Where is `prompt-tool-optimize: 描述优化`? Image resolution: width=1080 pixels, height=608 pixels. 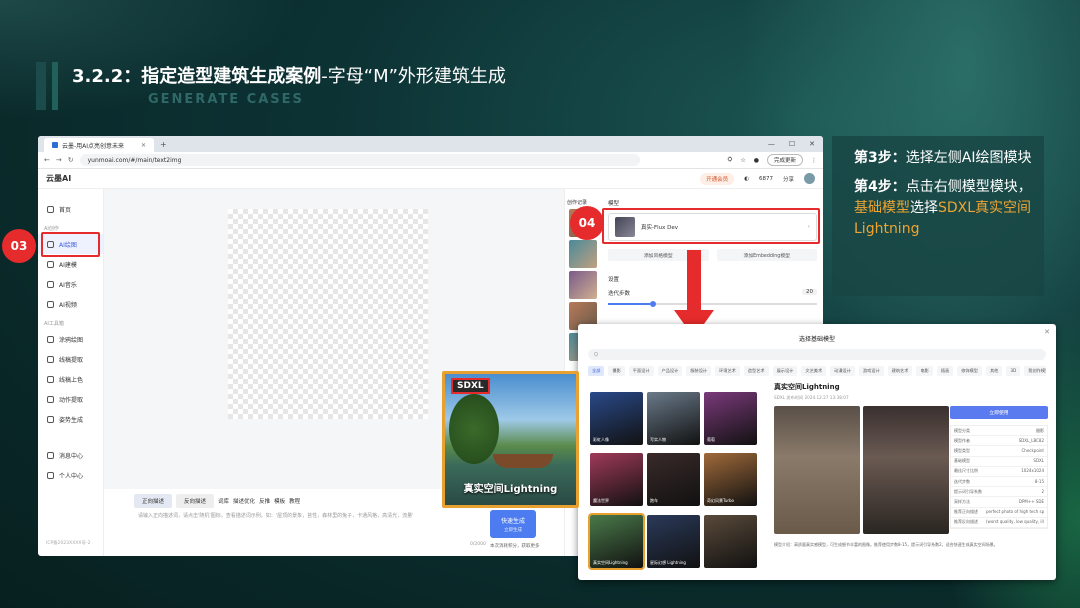
prompt-tool-optimize: 描述优化 is located at coordinates (244, 501).